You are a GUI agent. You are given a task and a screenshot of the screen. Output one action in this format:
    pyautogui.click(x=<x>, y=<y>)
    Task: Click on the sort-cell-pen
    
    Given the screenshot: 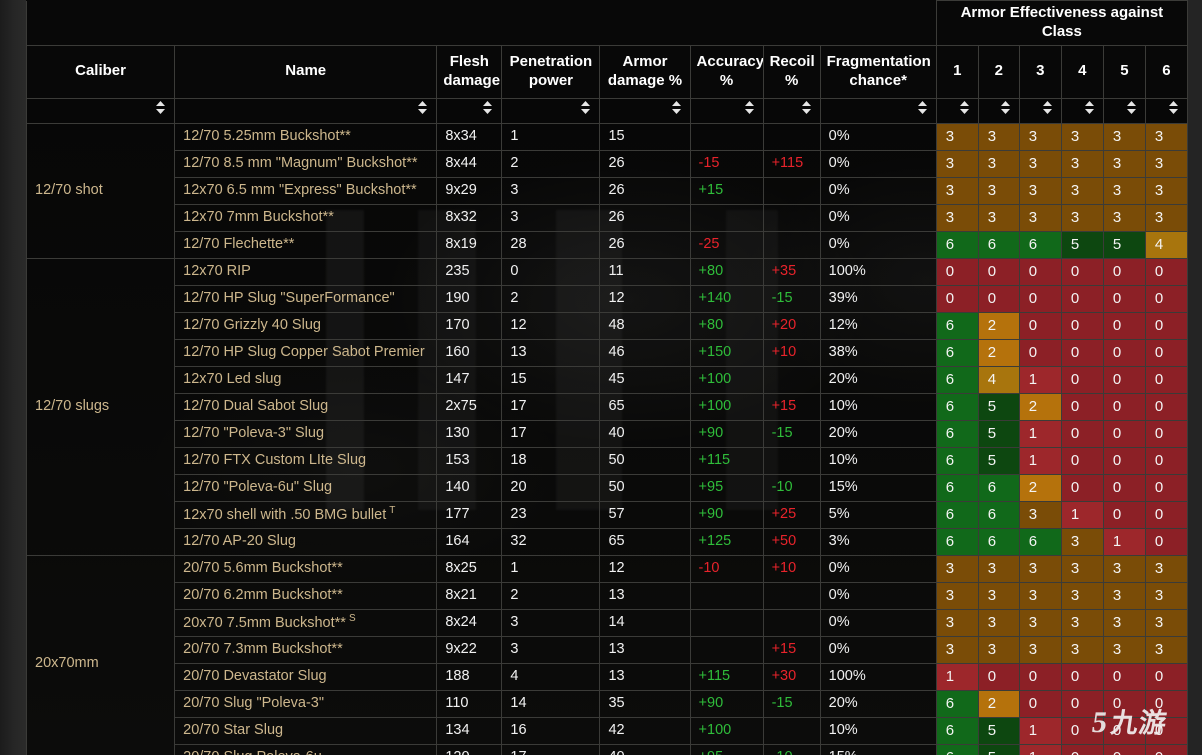 What is the action you would take?
    pyautogui.click(x=551, y=110)
    